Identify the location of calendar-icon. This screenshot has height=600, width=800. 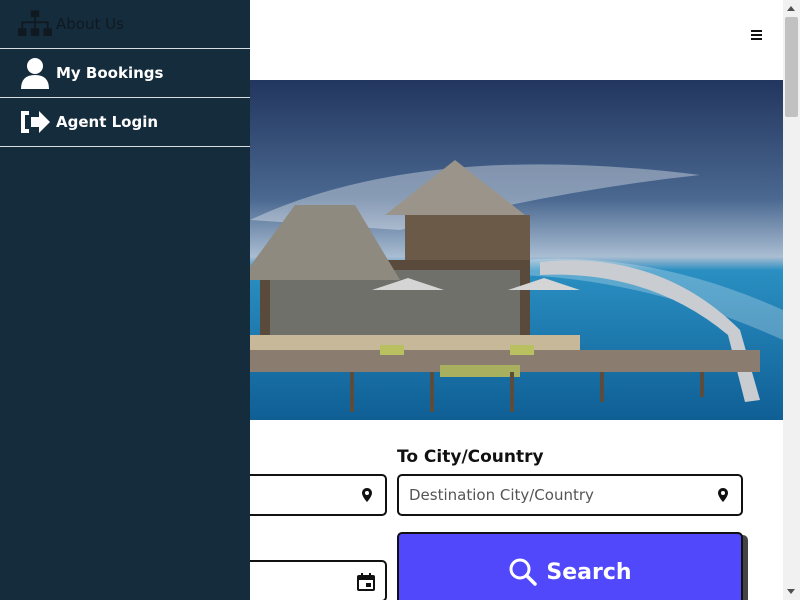
(366, 582).